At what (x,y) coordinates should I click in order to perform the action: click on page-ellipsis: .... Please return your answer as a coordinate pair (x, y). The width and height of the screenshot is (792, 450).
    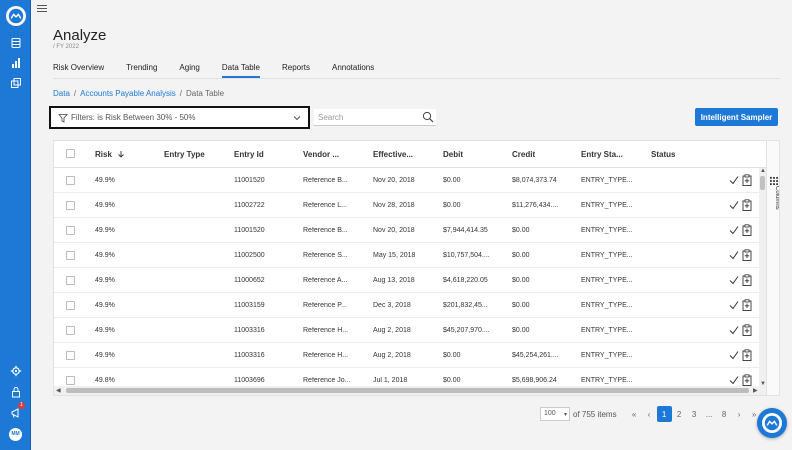
    Looking at the image, I should click on (709, 414).